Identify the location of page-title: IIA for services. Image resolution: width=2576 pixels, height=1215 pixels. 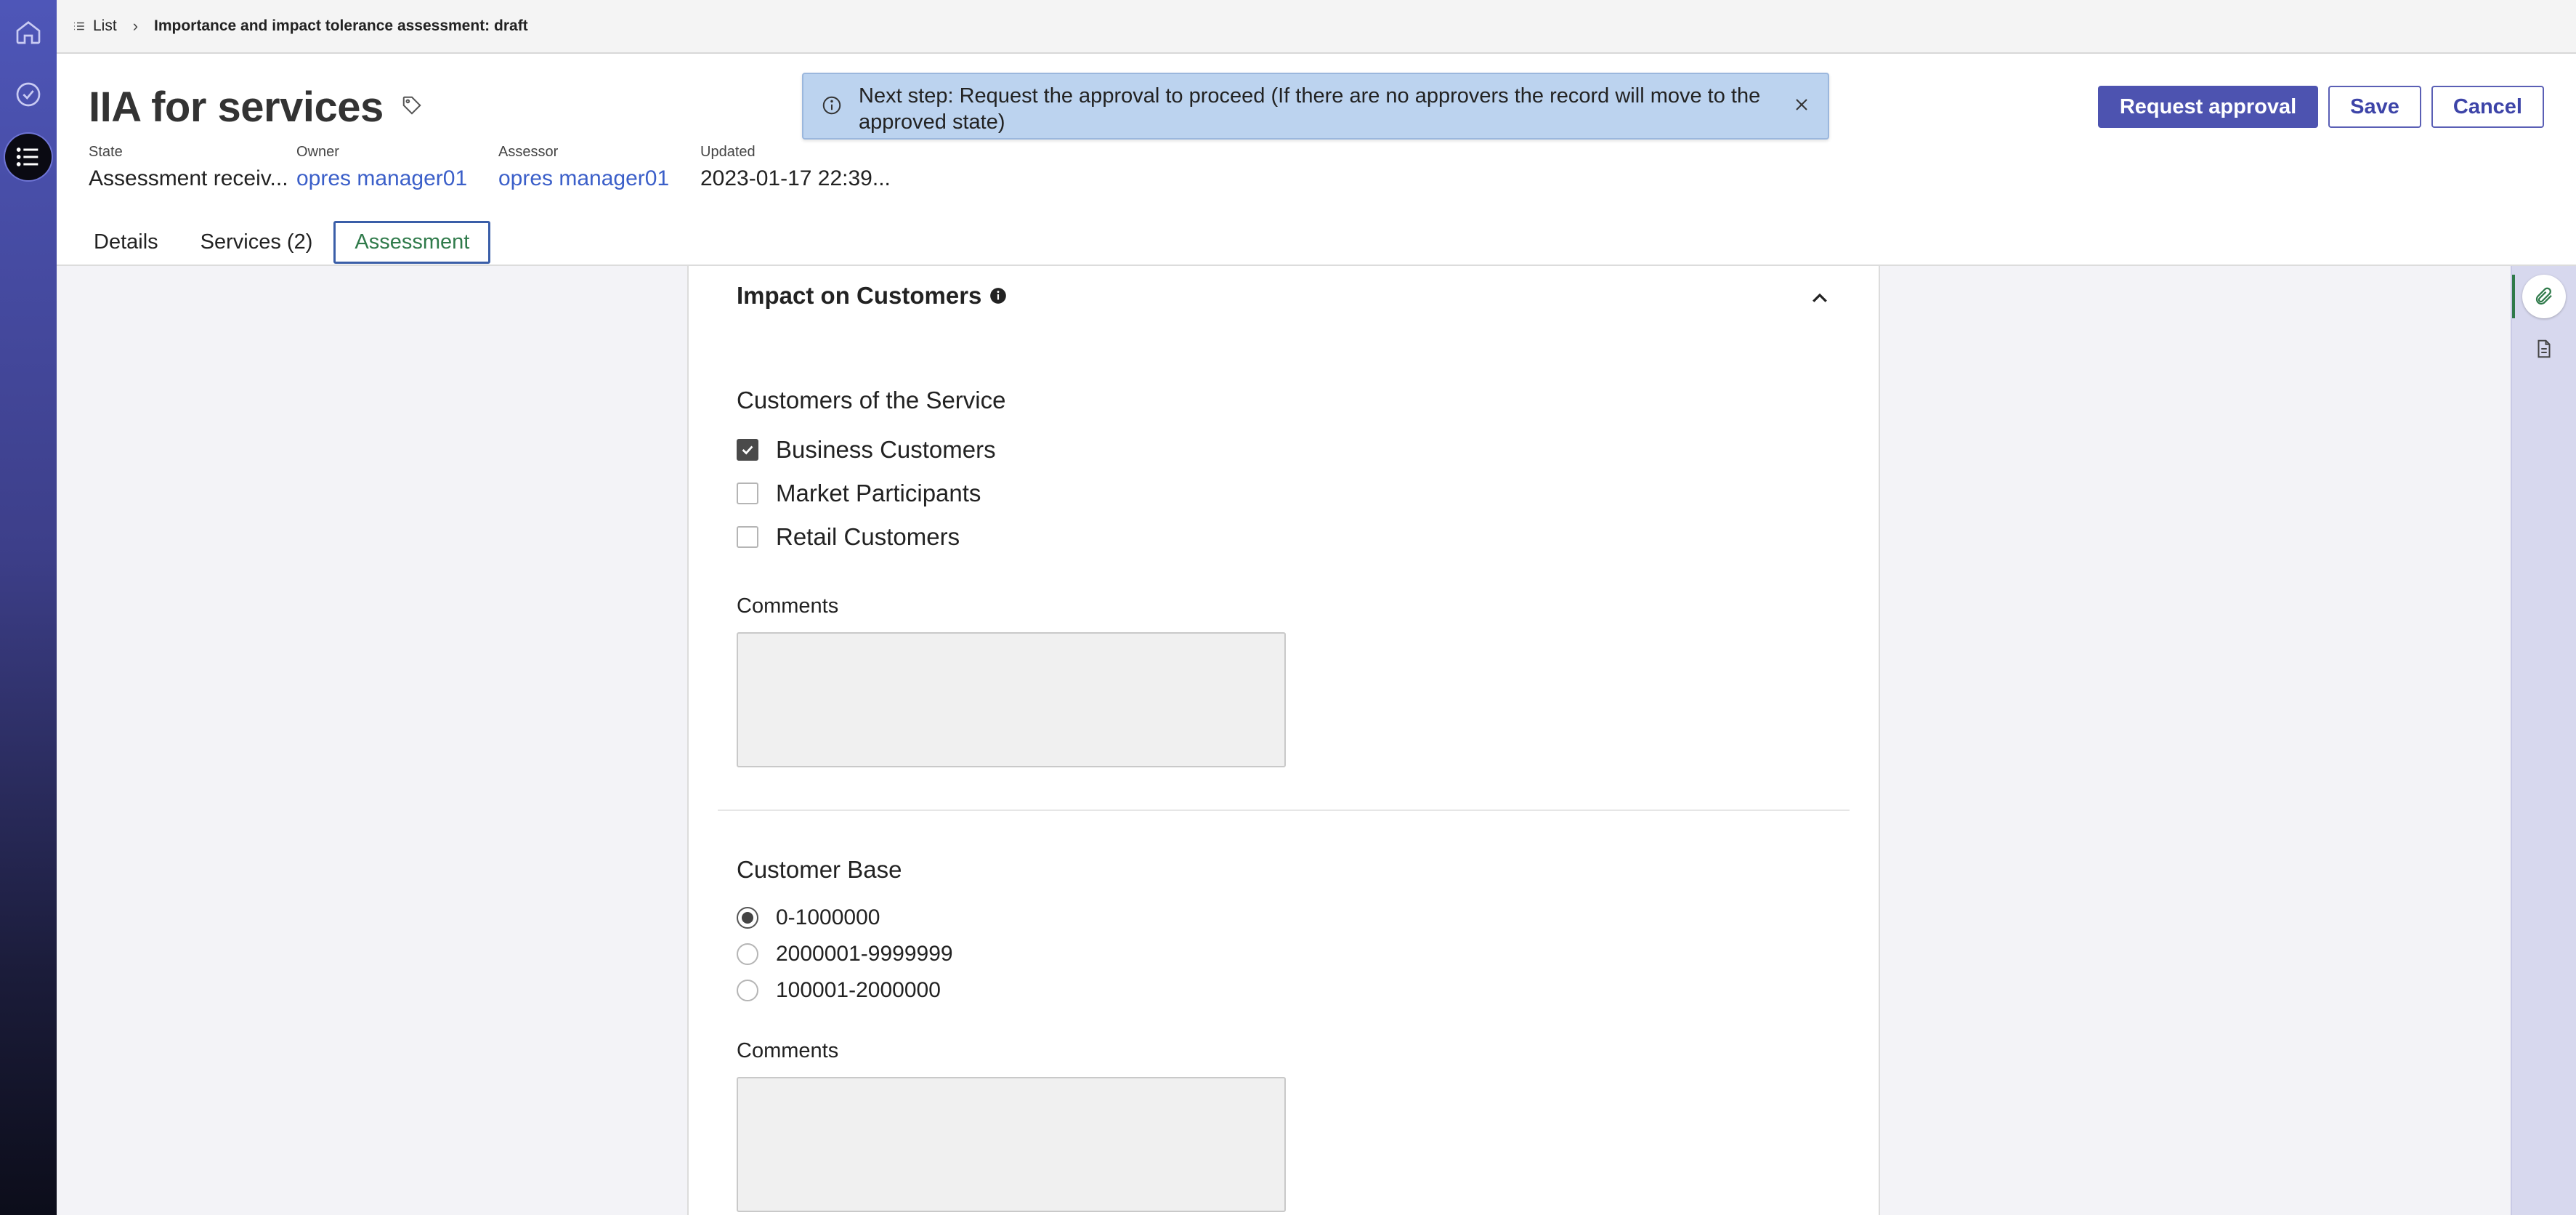
(236, 108).